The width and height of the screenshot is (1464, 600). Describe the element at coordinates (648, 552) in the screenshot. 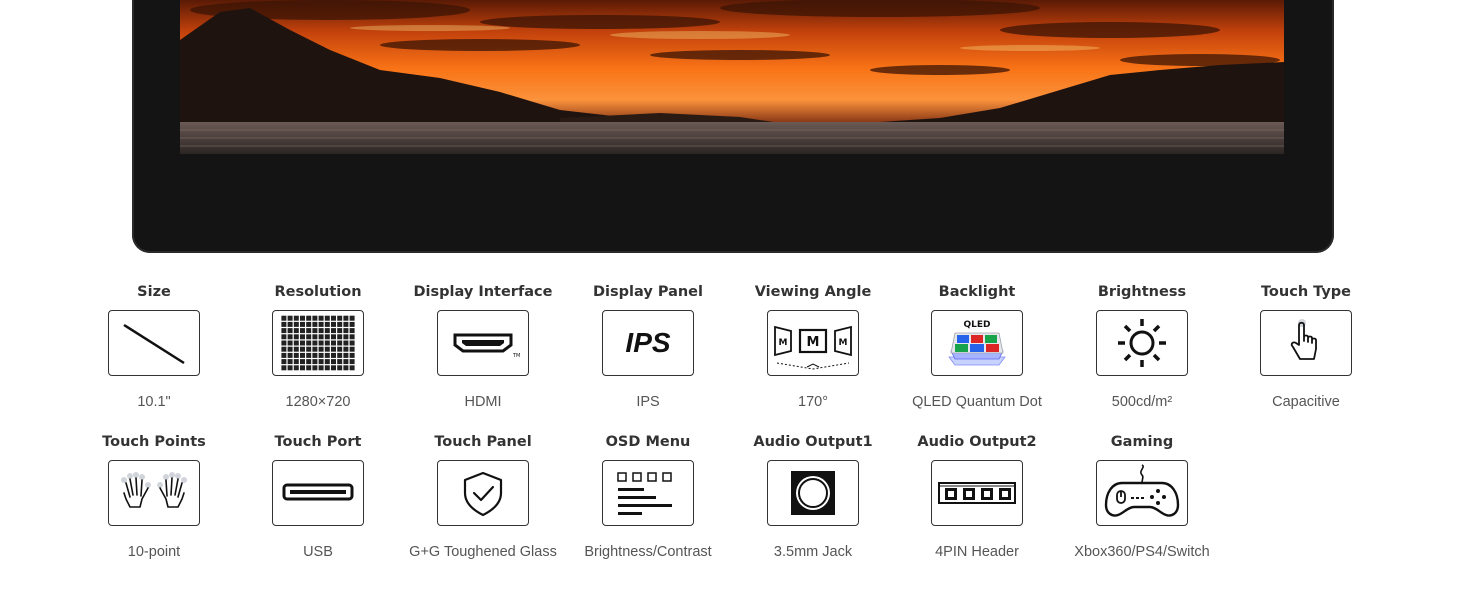

I see `spec-value: Brightness/Contrast` at that location.